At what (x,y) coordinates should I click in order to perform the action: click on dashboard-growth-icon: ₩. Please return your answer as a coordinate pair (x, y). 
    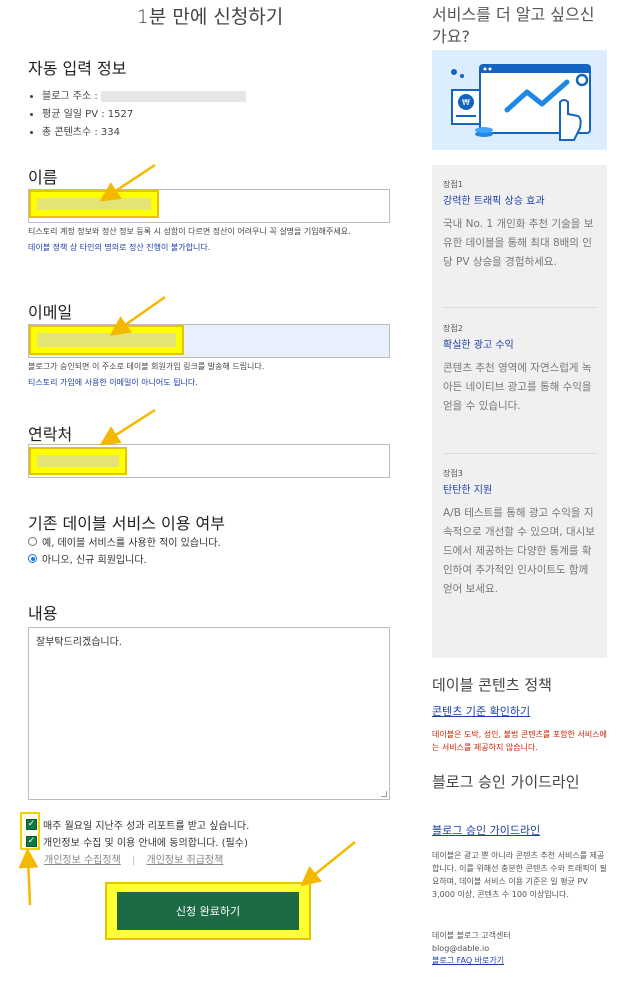
    Looking at the image, I should click on (521, 102).